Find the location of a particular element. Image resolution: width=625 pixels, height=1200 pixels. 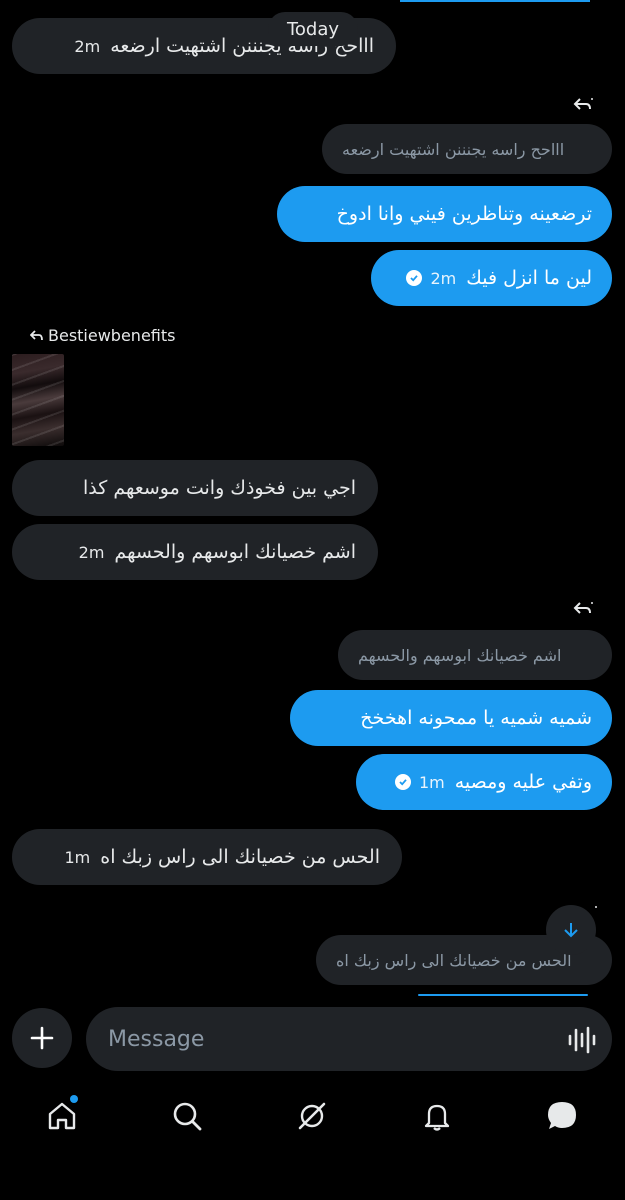

replied-to-label: Bestiewbenefits is located at coordinates (102, 335).